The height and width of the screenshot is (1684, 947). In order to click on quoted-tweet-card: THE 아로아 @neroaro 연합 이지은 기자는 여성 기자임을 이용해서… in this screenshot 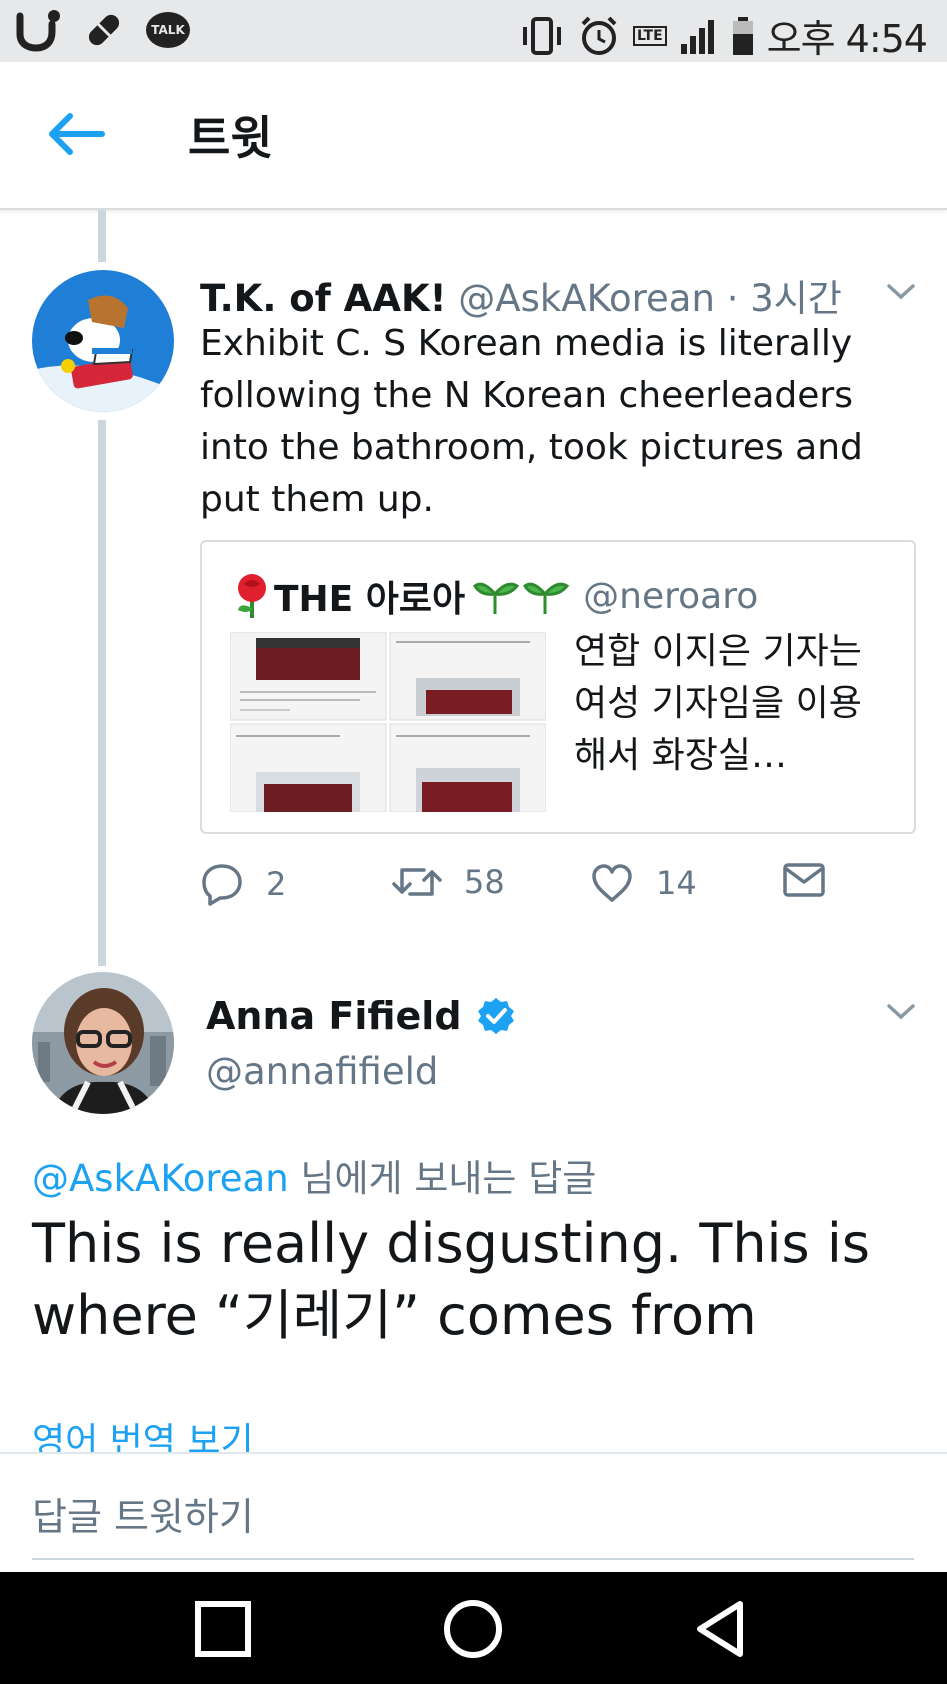, I will do `click(558, 687)`.